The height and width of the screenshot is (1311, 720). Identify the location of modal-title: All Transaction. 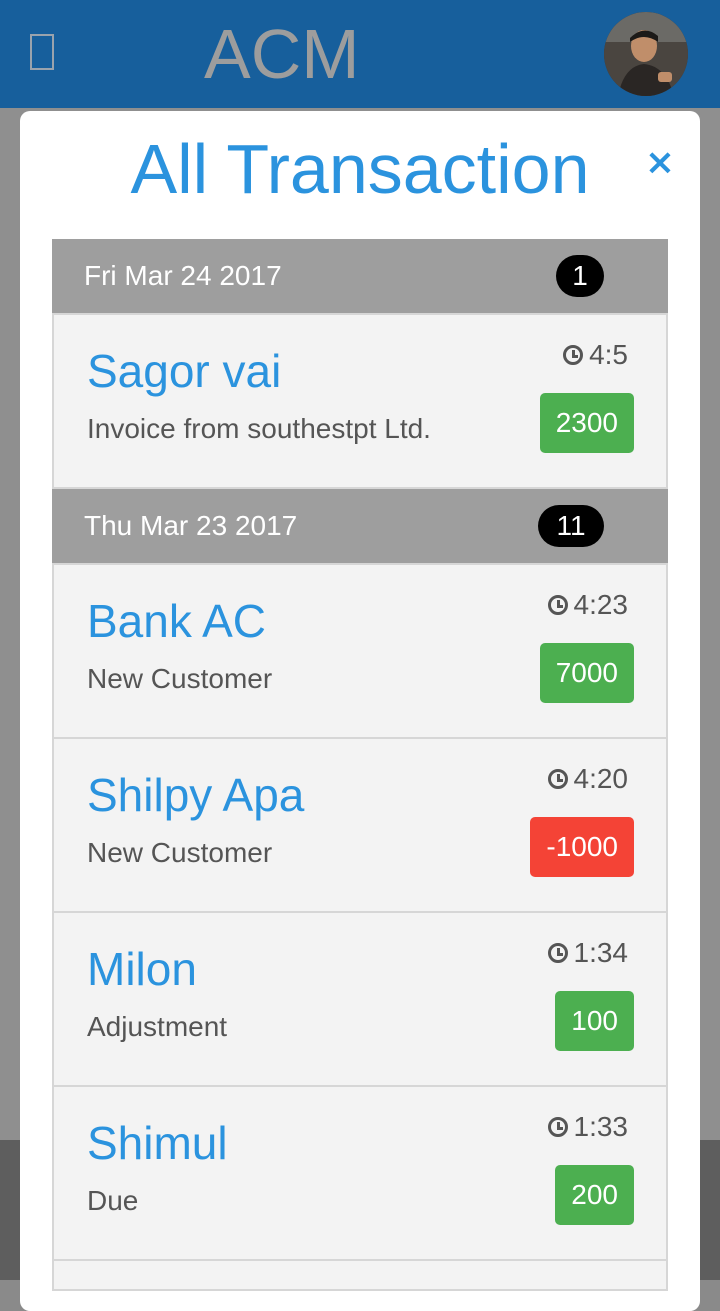
(360, 169).